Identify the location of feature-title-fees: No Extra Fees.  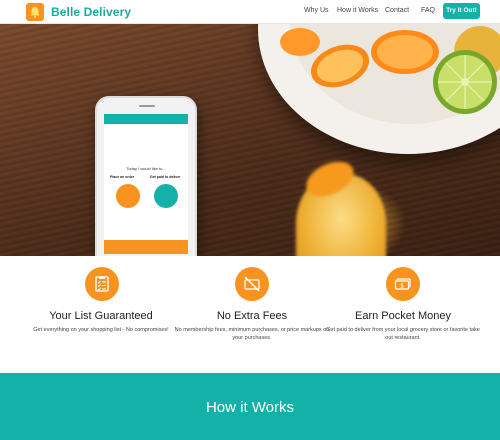
(252, 316).